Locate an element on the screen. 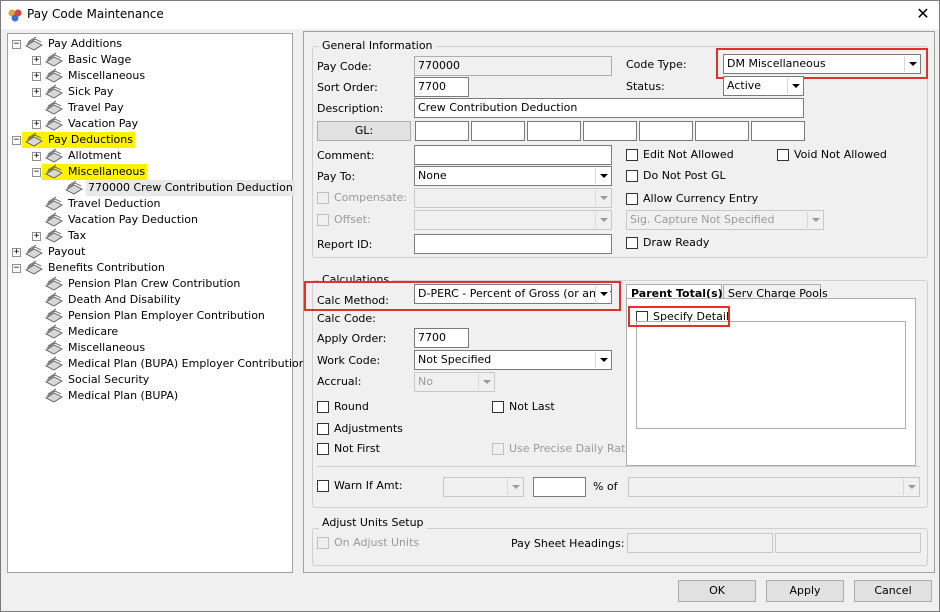 This screenshot has height=612, width=940. tree-item: + Sick Pay is located at coordinates (150, 92).